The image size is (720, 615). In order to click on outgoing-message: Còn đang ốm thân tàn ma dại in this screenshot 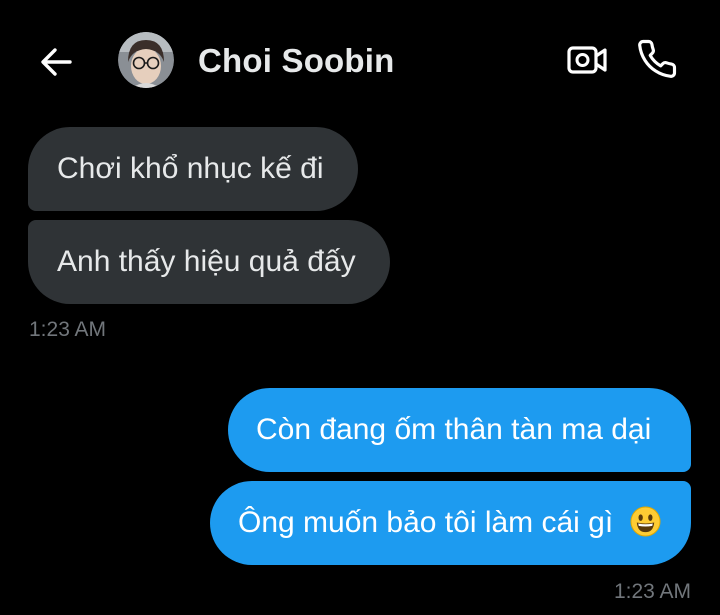, I will do `click(459, 430)`.